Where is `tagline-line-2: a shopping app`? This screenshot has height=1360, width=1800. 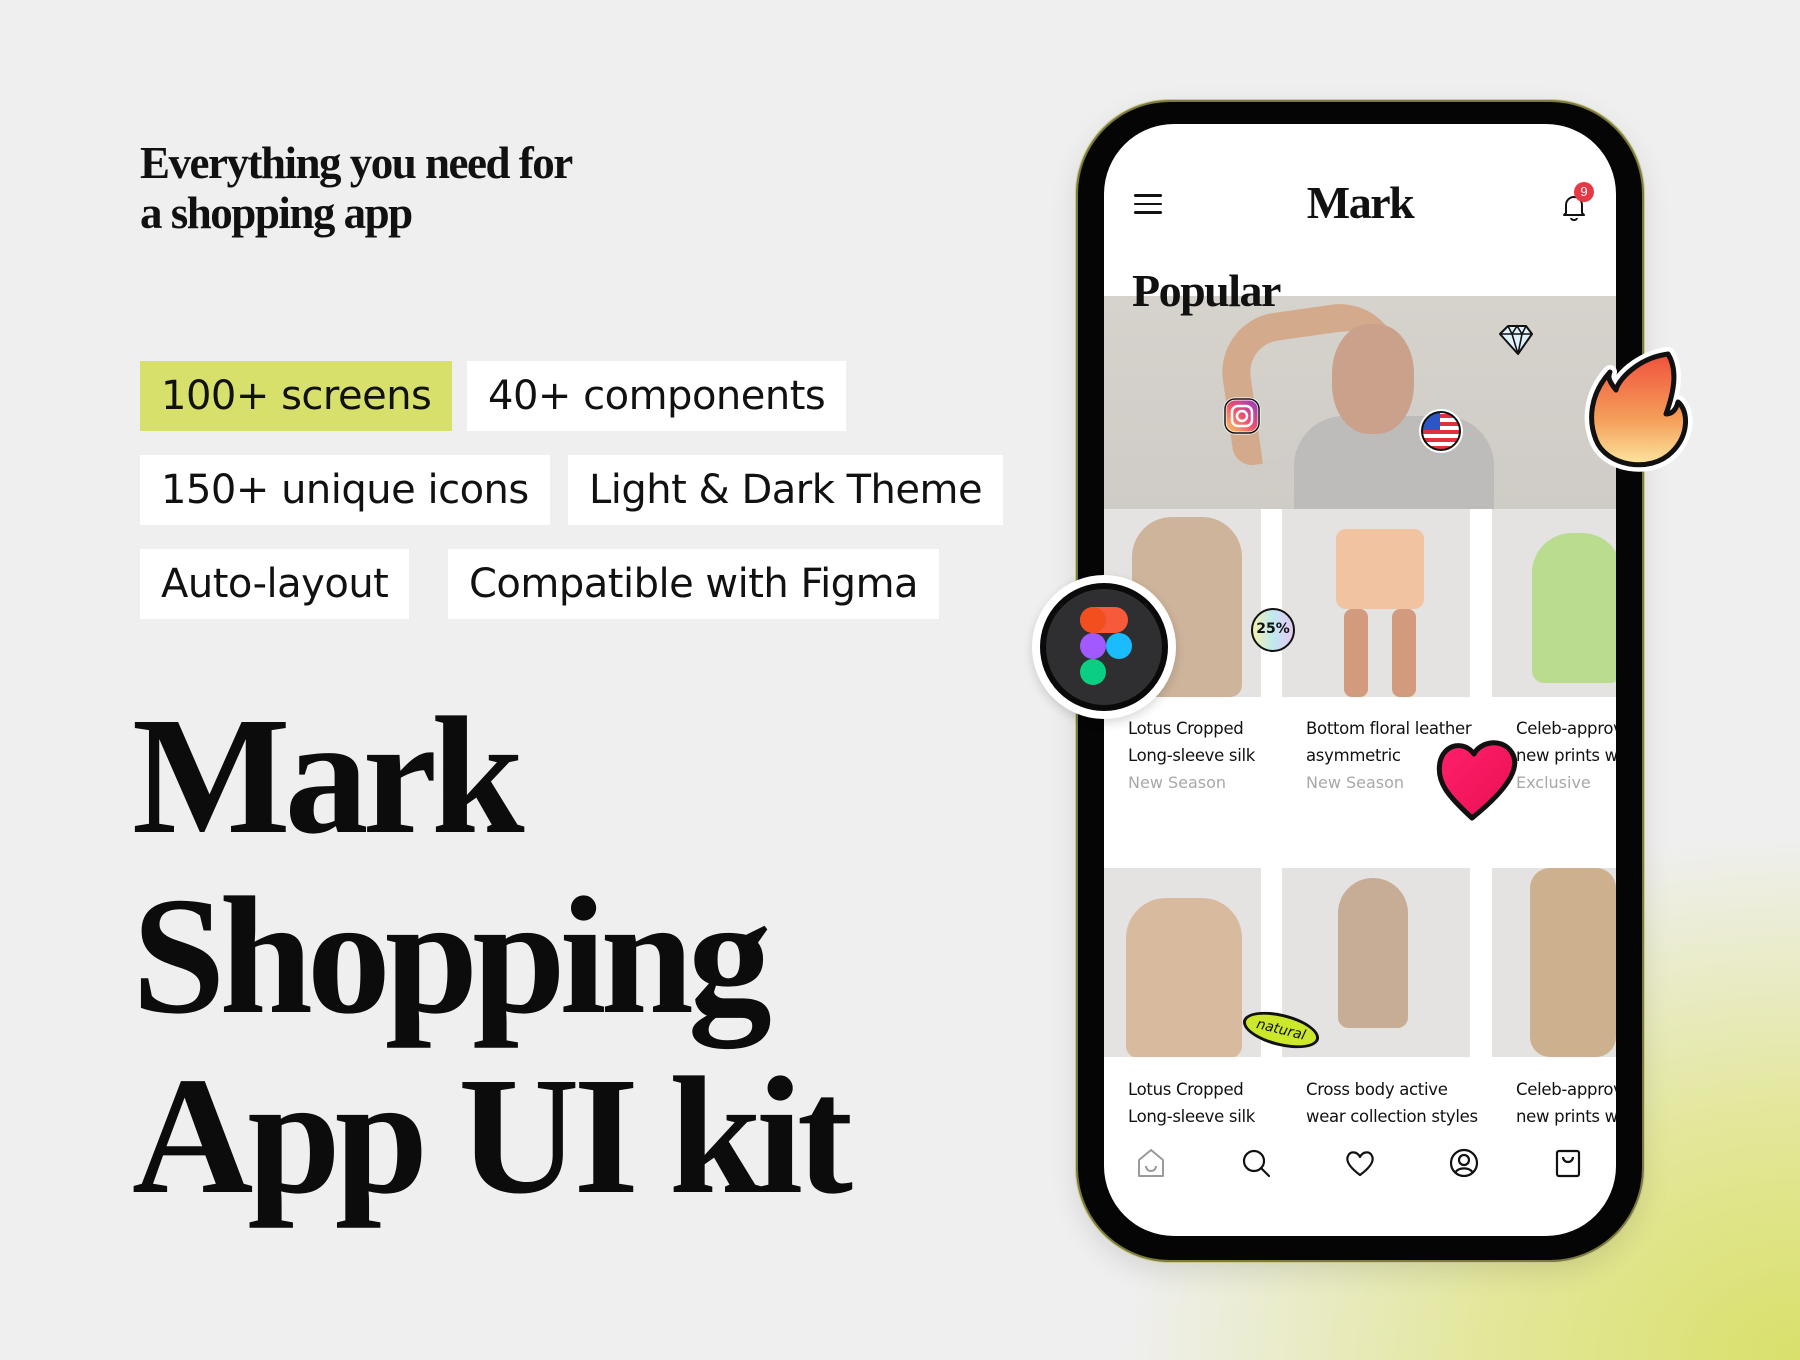
tagline-line-2: a shopping app is located at coordinates (276, 213).